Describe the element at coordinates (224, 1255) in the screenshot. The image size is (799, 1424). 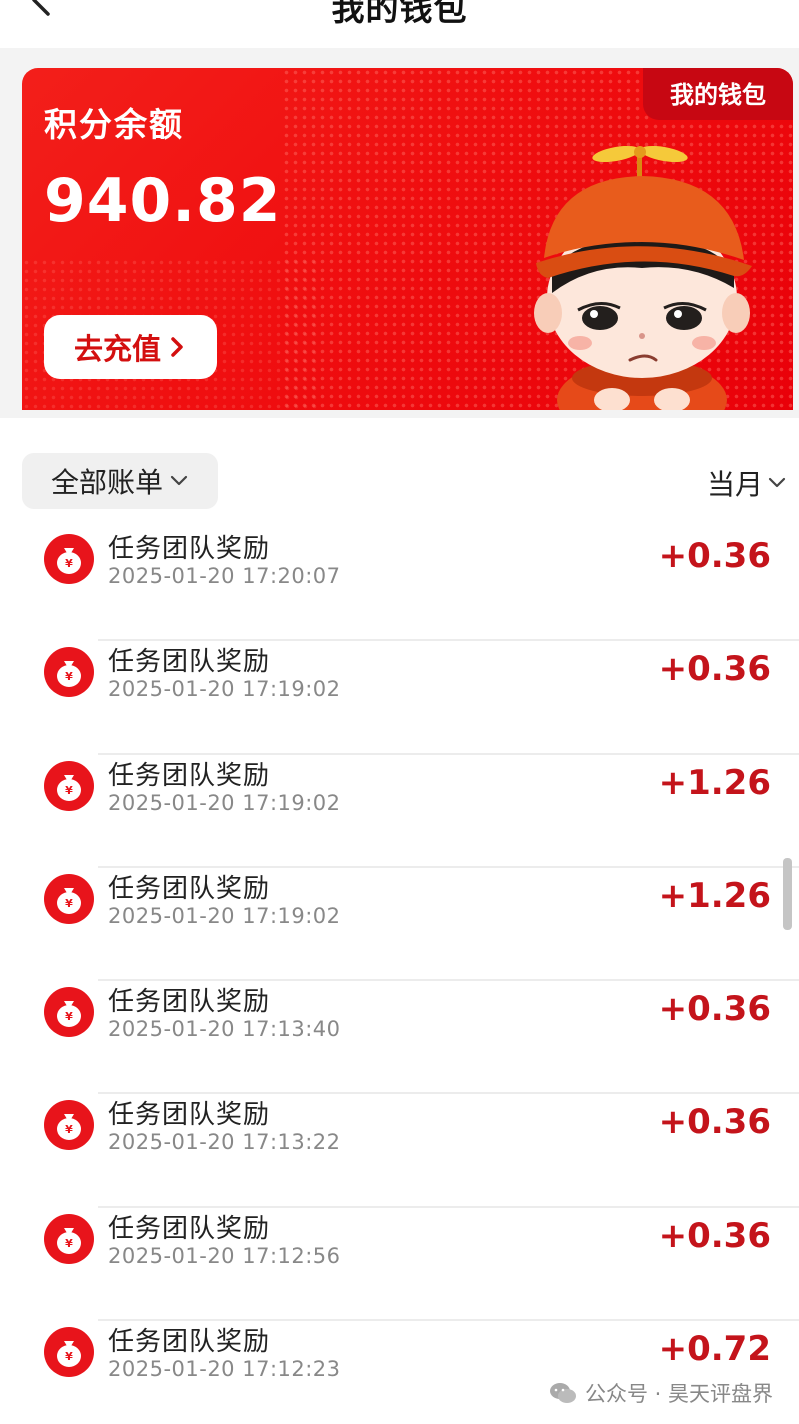
I see `item-time: 2025-01-20 17:12:56` at that location.